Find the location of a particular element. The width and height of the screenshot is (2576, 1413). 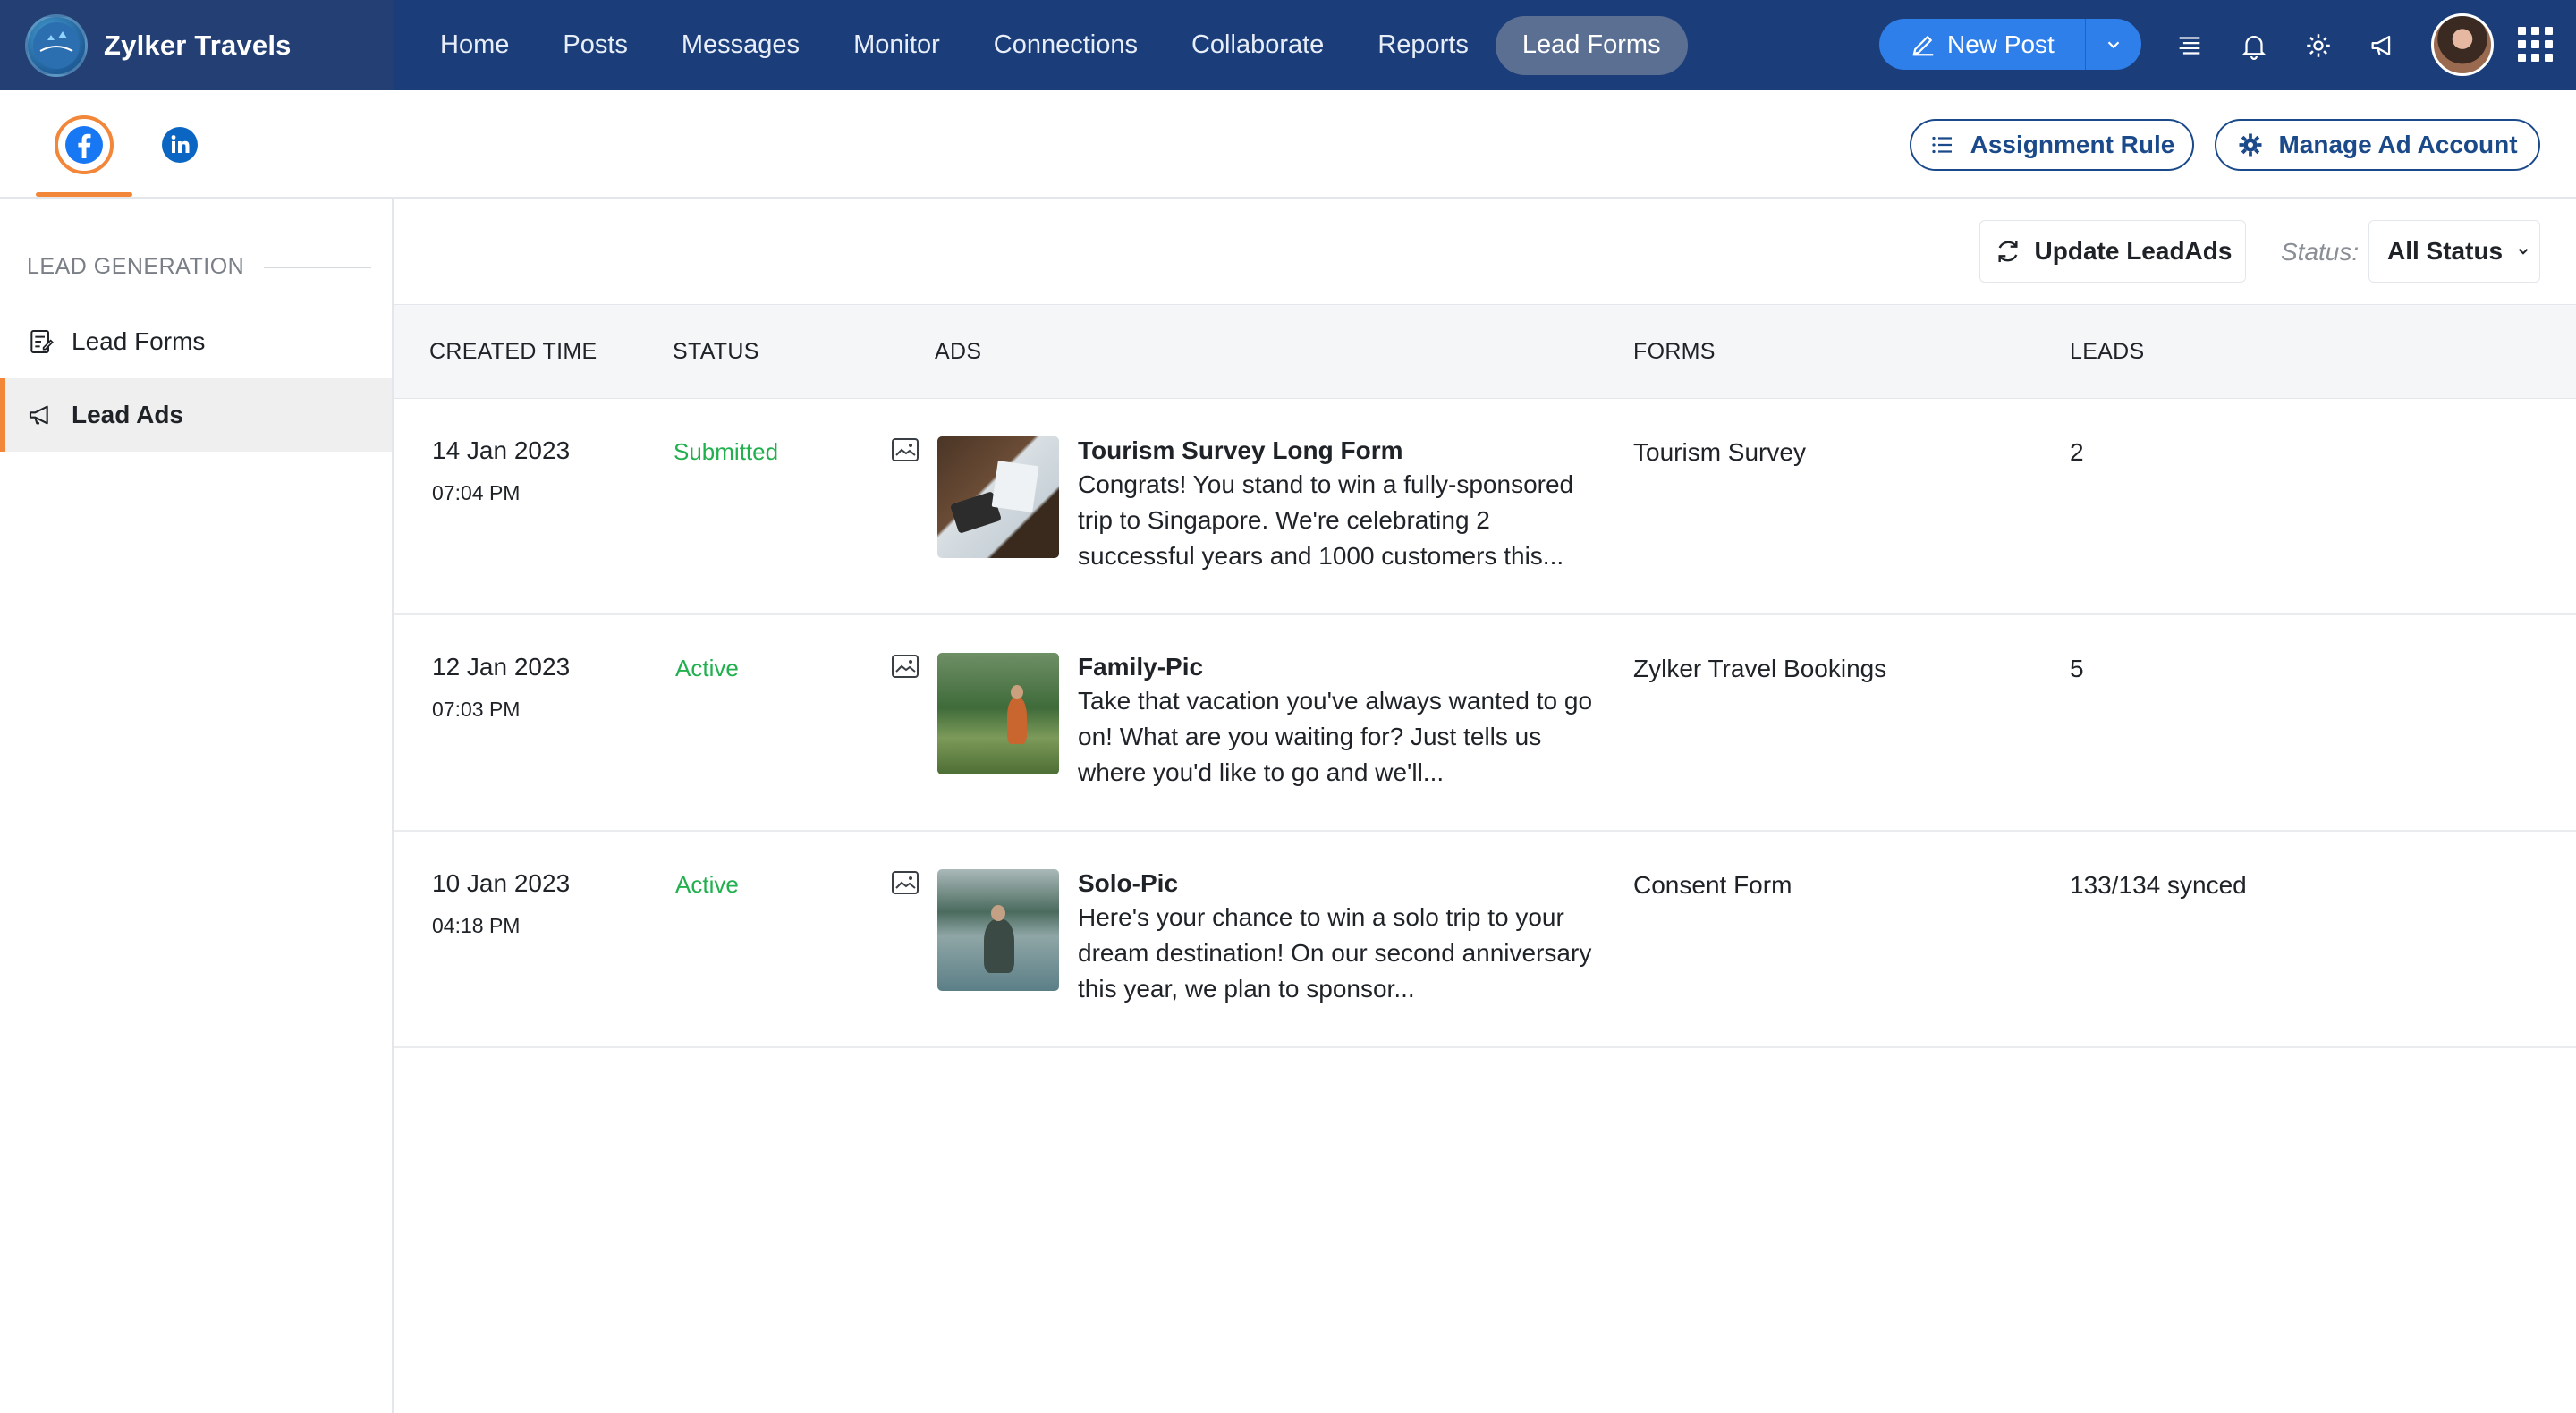

brand-logo is located at coordinates (56, 45).